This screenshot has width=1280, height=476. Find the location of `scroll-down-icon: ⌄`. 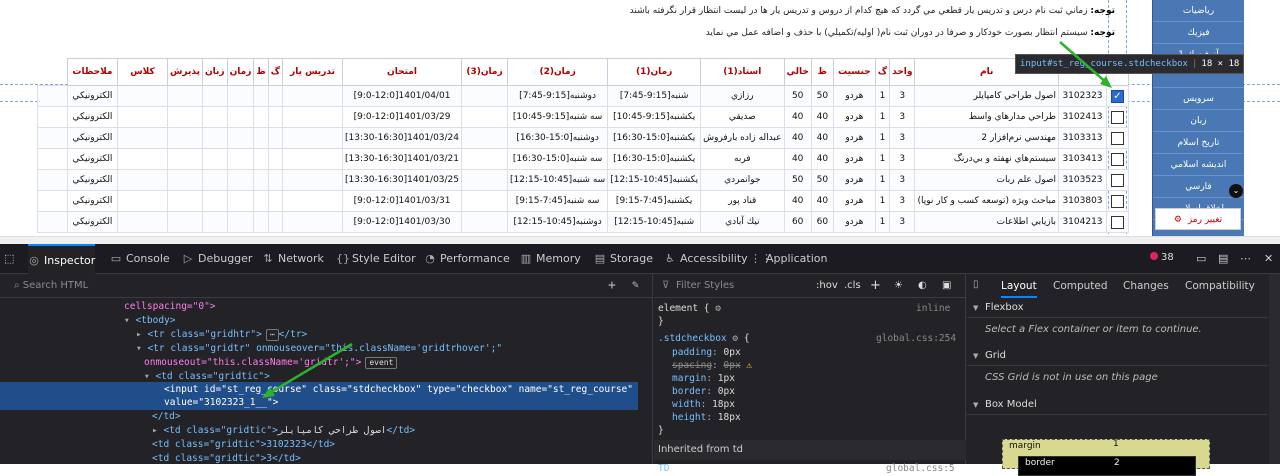

scroll-down-icon: ⌄ is located at coordinates (1236, 191).